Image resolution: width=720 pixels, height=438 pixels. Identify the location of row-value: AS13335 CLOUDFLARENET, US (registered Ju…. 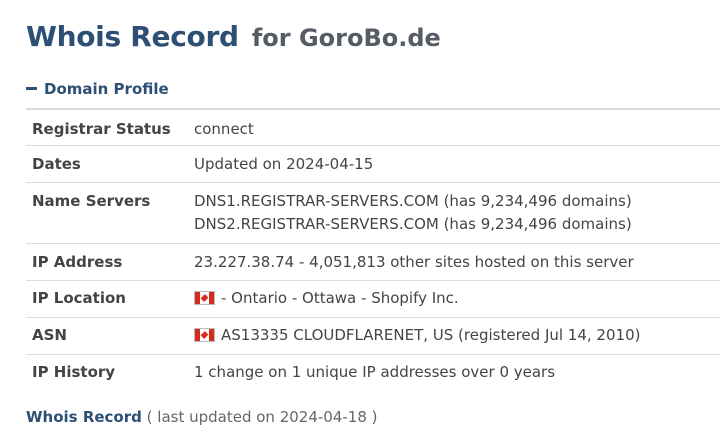
(457, 339).